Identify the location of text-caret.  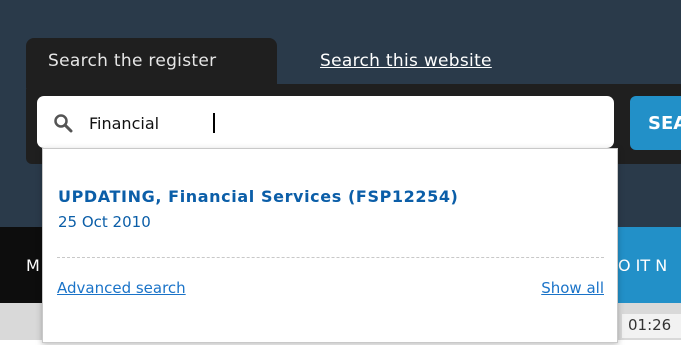
(214, 123).